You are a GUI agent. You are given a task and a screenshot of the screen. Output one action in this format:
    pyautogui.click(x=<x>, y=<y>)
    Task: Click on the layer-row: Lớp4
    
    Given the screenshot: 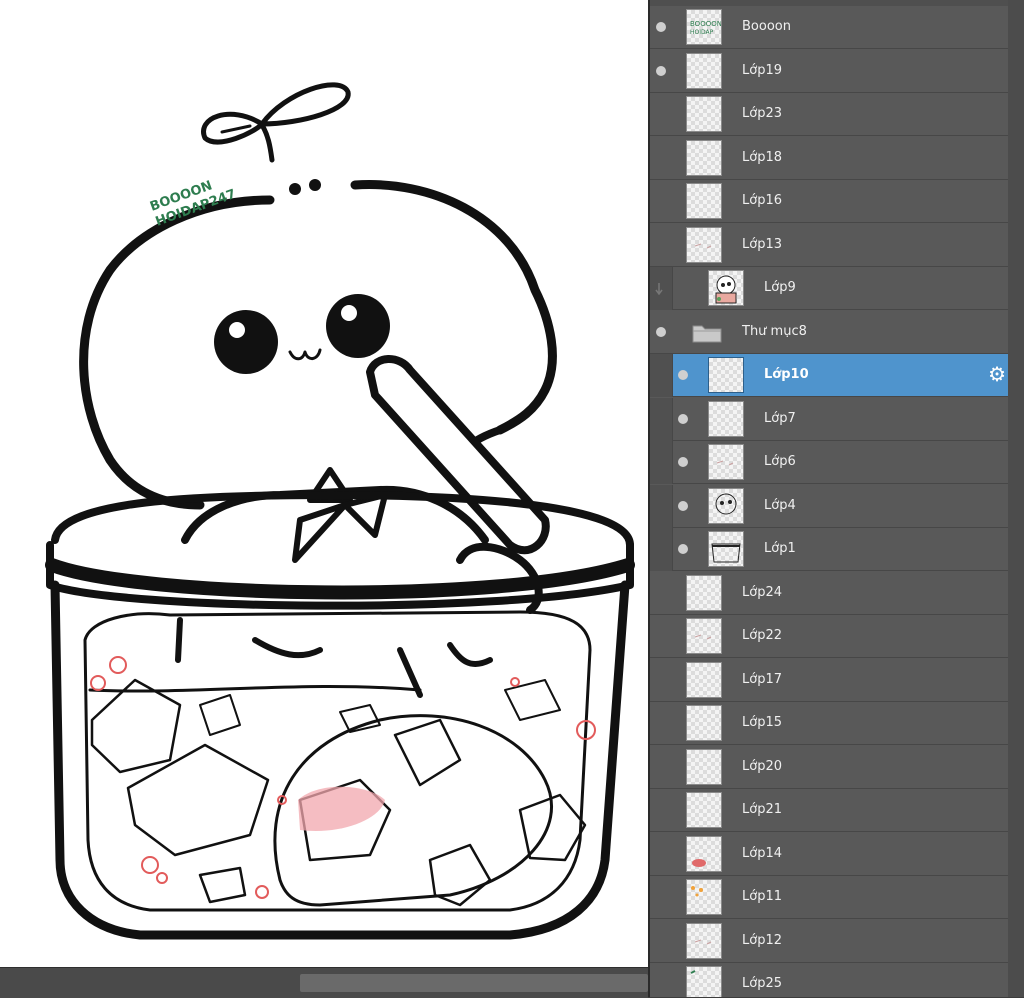 What is the action you would take?
    pyautogui.click(x=829, y=506)
    